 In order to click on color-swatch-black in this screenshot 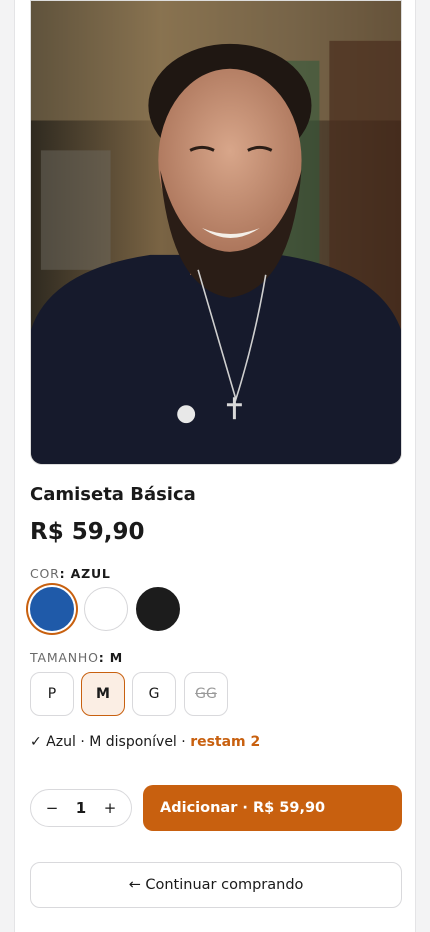, I will do `click(158, 609)`.